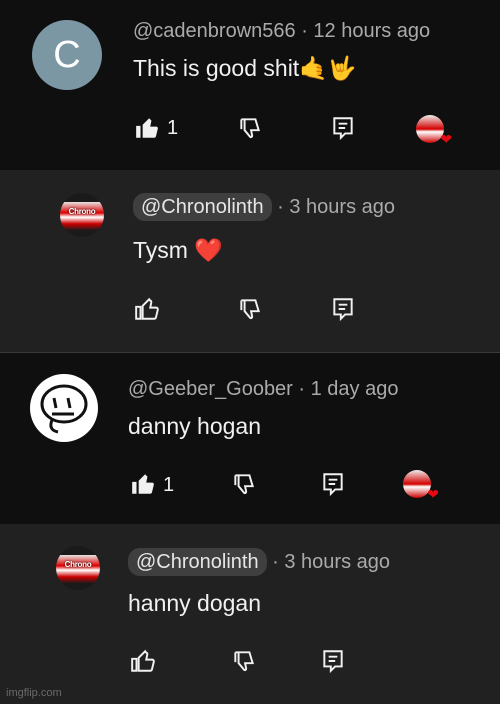  Describe the element at coordinates (214, 31) in the screenshot. I see `author-handle: @cadenbrown566` at that location.